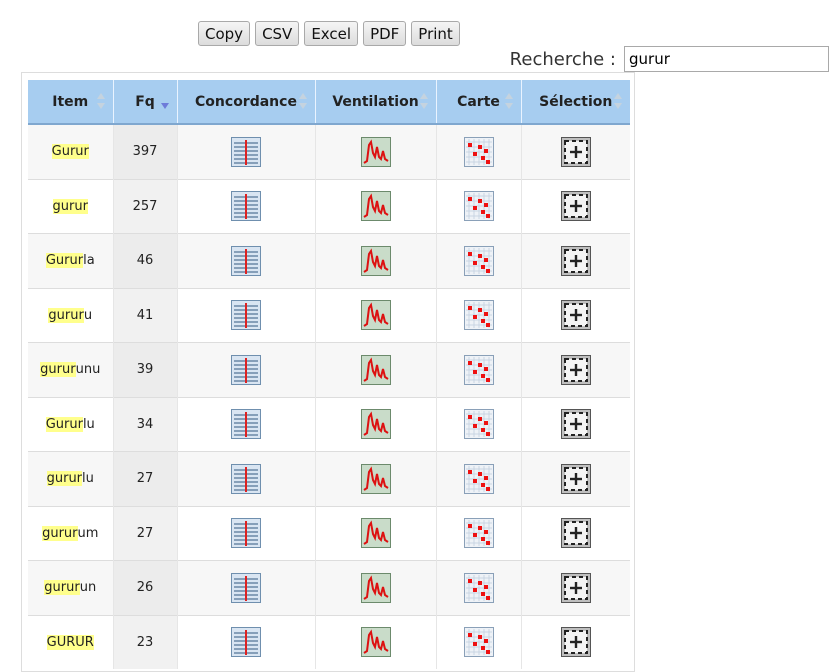 The height and width of the screenshot is (672, 831). I want to click on item-cell: gururun, so click(71, 587).